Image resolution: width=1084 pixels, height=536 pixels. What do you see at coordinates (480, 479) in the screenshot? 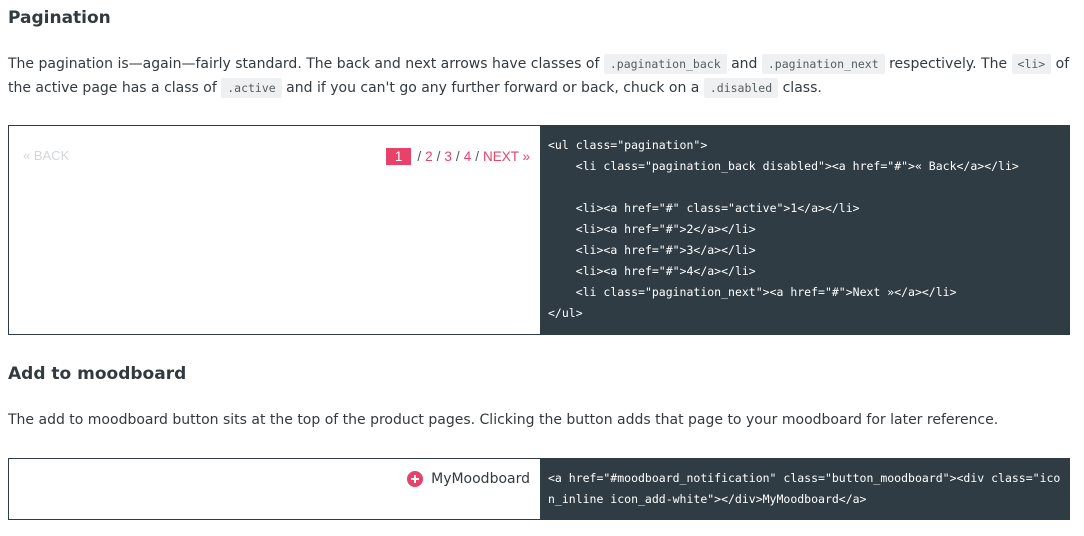
I see `moodboard-button-label: MyMoodboard` at bounding box center [480, 479].